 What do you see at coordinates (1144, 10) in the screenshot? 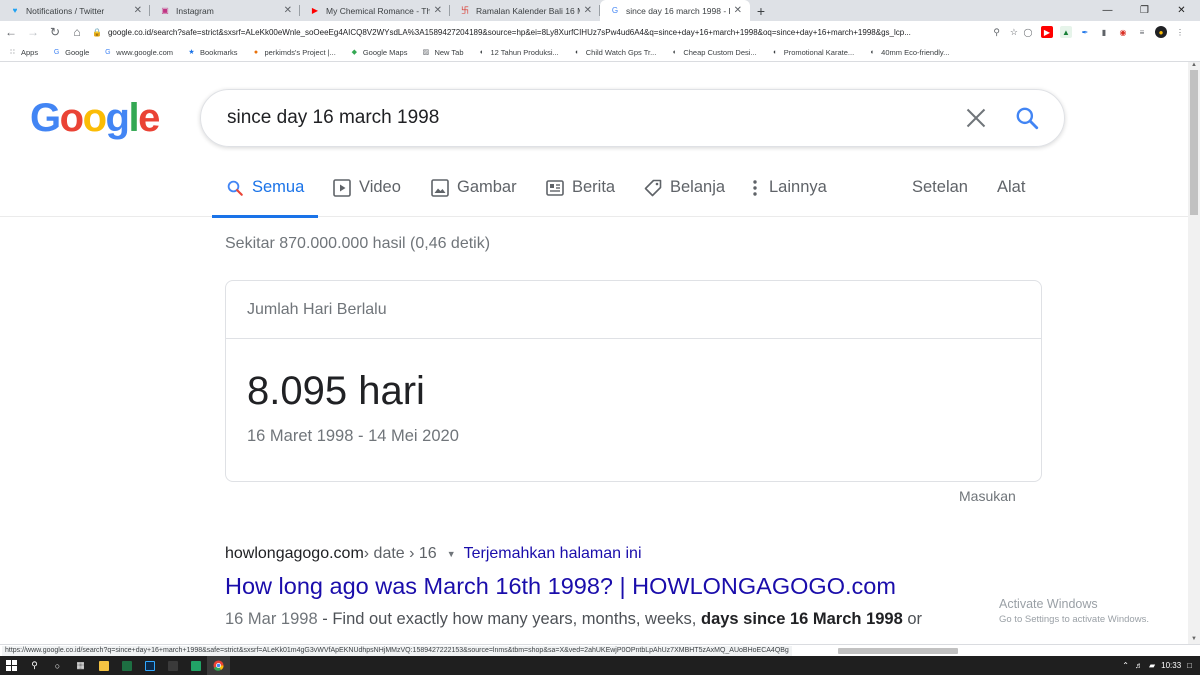
I see `restore-icon: ❐` at bounding box center [1144, 10].